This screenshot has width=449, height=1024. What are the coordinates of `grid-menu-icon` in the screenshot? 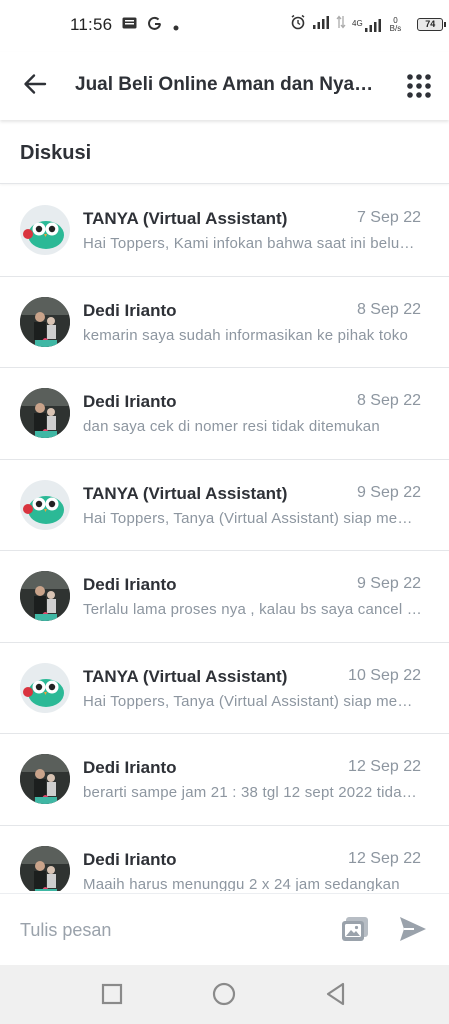 It's located at (419, 89).